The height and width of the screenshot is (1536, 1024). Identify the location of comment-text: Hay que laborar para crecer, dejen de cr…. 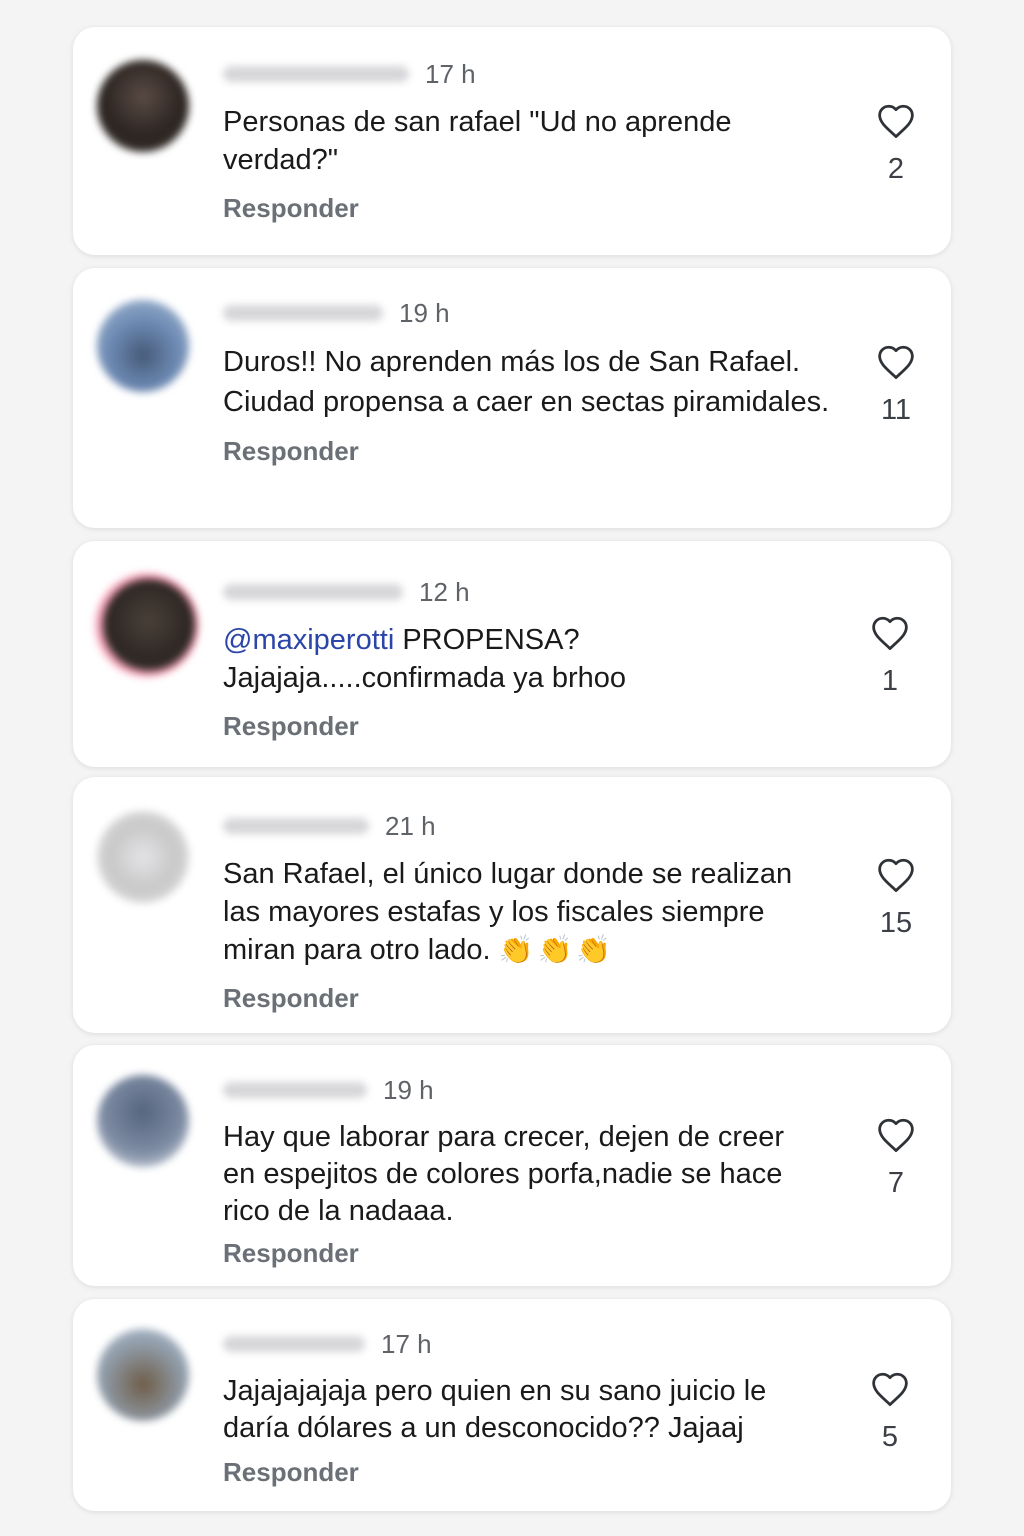
(503, 1174).